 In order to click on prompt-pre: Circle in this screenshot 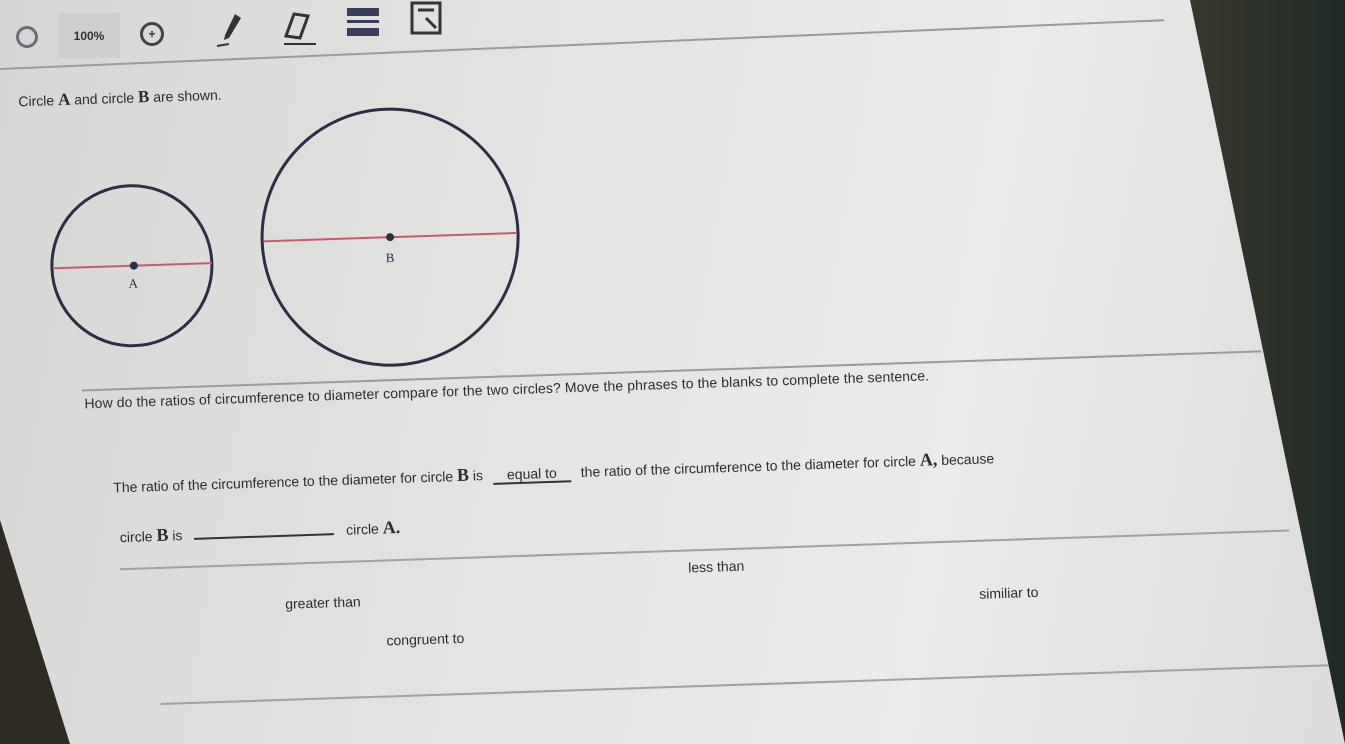, I will do `click(36, 101)`.